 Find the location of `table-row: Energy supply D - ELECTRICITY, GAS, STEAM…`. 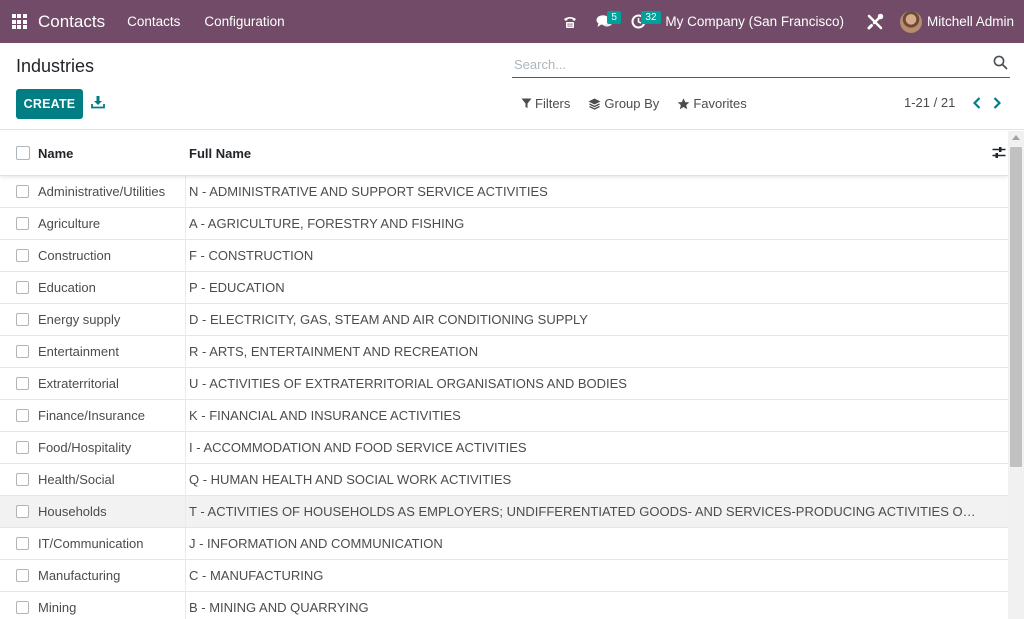

table-row: Energy supply D - ELECTRICITY, GAS, STEAM… is located at coordinates (504, 319).